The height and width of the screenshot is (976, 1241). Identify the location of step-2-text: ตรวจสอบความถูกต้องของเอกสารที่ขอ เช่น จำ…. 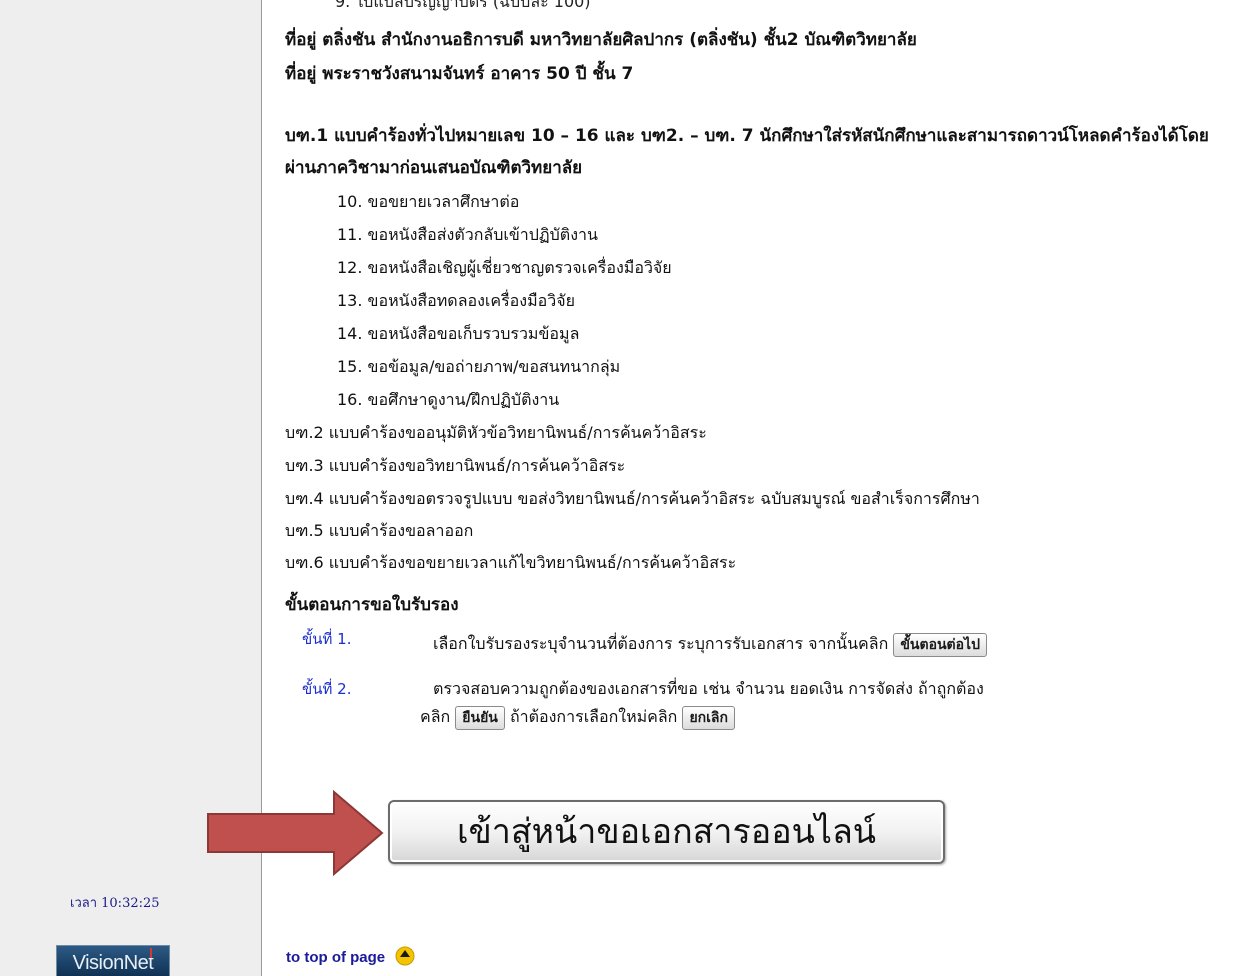
(708, 688).